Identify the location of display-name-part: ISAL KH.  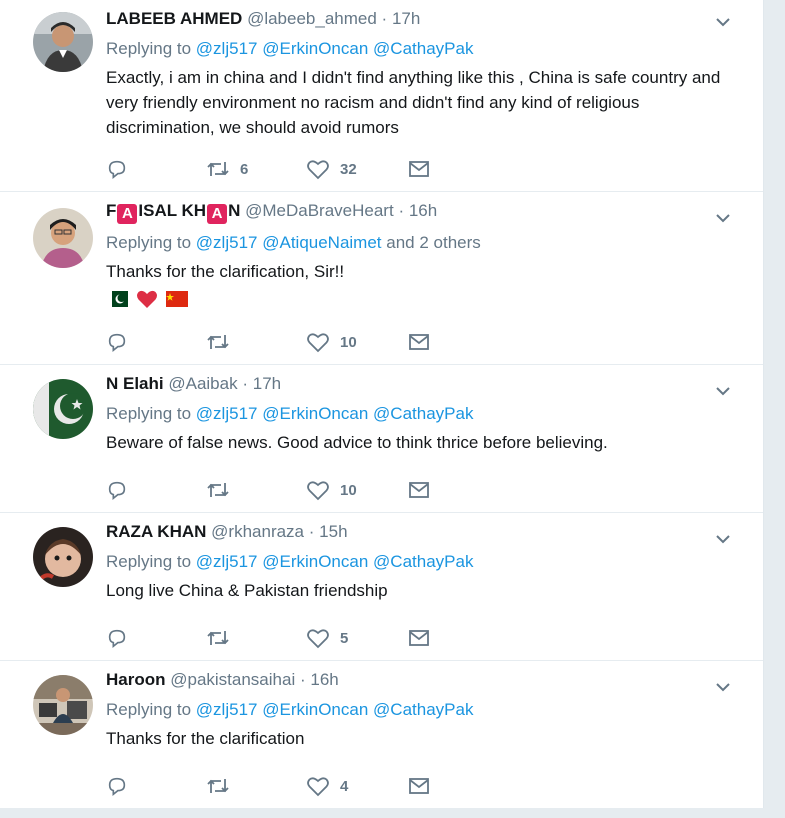
(172, 210).